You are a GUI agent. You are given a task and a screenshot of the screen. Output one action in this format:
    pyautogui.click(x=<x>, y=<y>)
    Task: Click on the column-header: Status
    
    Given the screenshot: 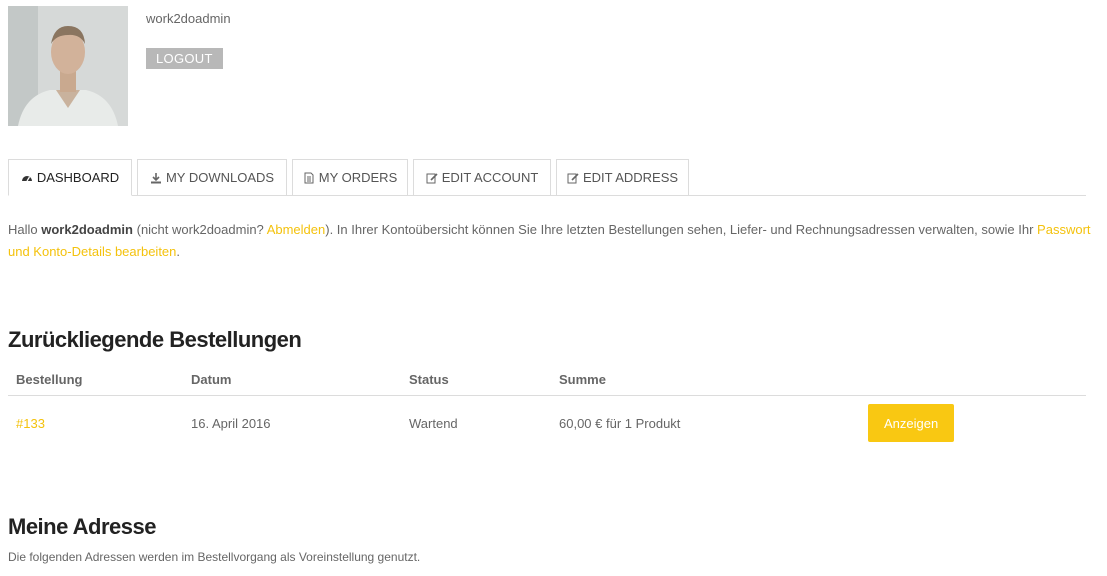 What is the action you would take?
    pyautogui.click(x=429, y=379)
    